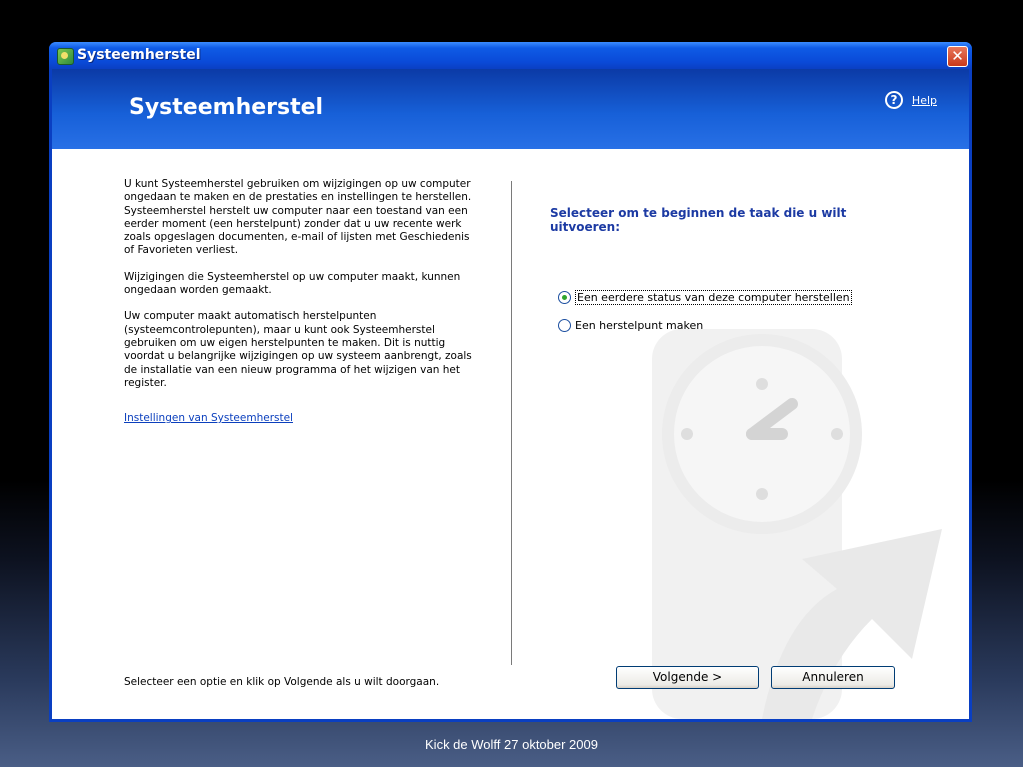 The height and width of the screenshot is (767, 1023). What do you see at coordinates (957, 56) in the screenshot?
I see `close-button: ✕` at bounding box center [957, 56].